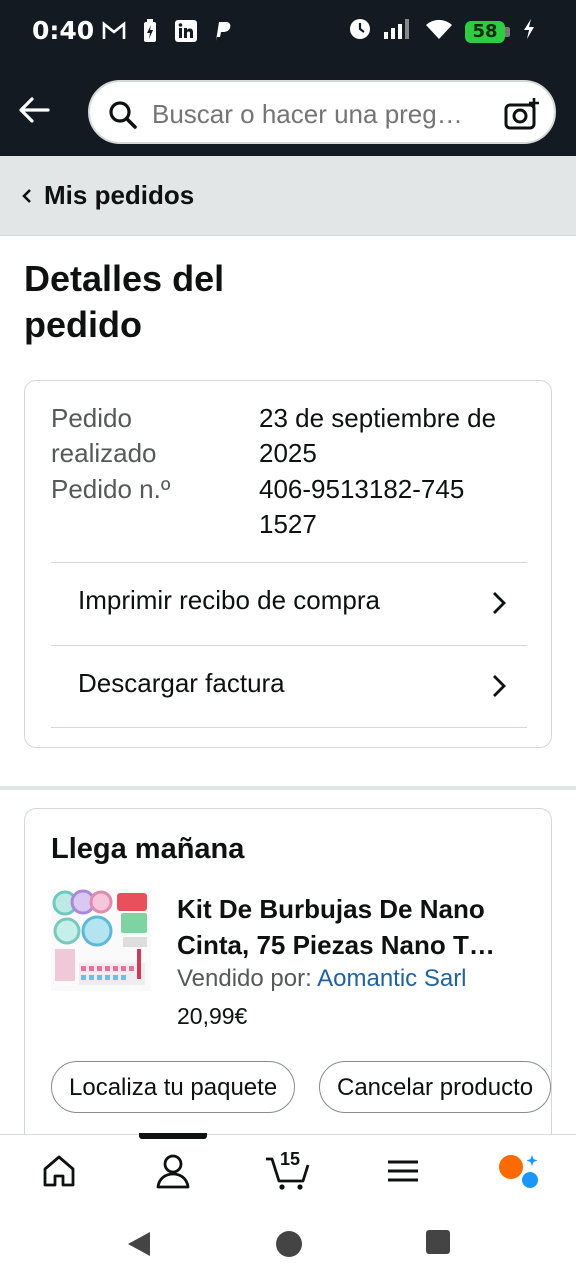 Image resolution: width=576 pixels, height=1280 pixels. What do you see at coordinates (124, 301) in the screenshot?
I see `page-title: Detalles del pedido` at bounding box center [124, 301].